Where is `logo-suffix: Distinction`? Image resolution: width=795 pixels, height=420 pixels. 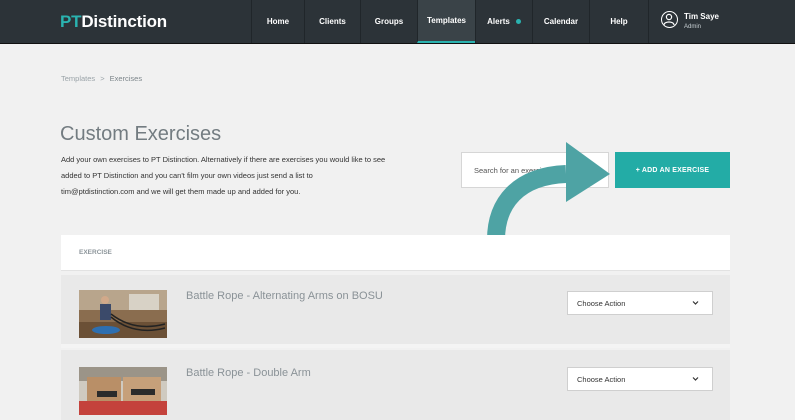
logo-suffix: Distinction is located at coordinates (124, 21).